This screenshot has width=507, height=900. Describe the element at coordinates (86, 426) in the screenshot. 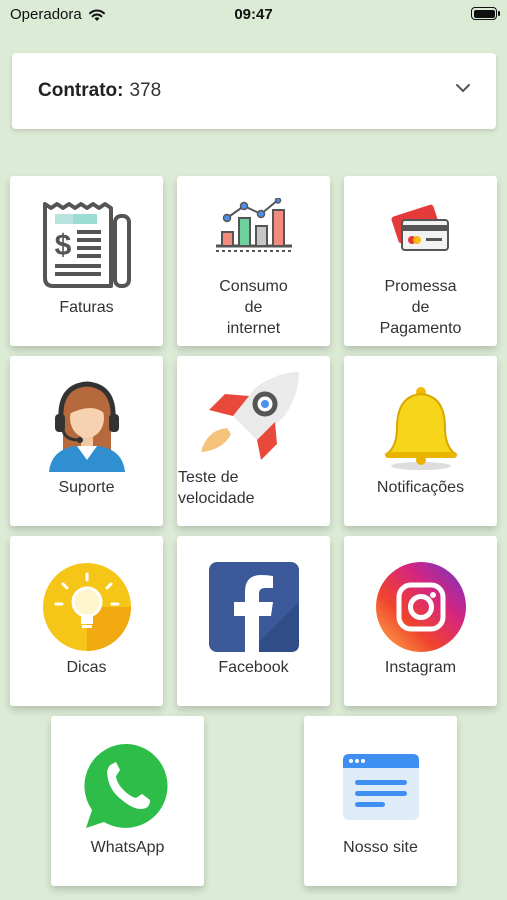

I see `support-agent-icon` at that location.